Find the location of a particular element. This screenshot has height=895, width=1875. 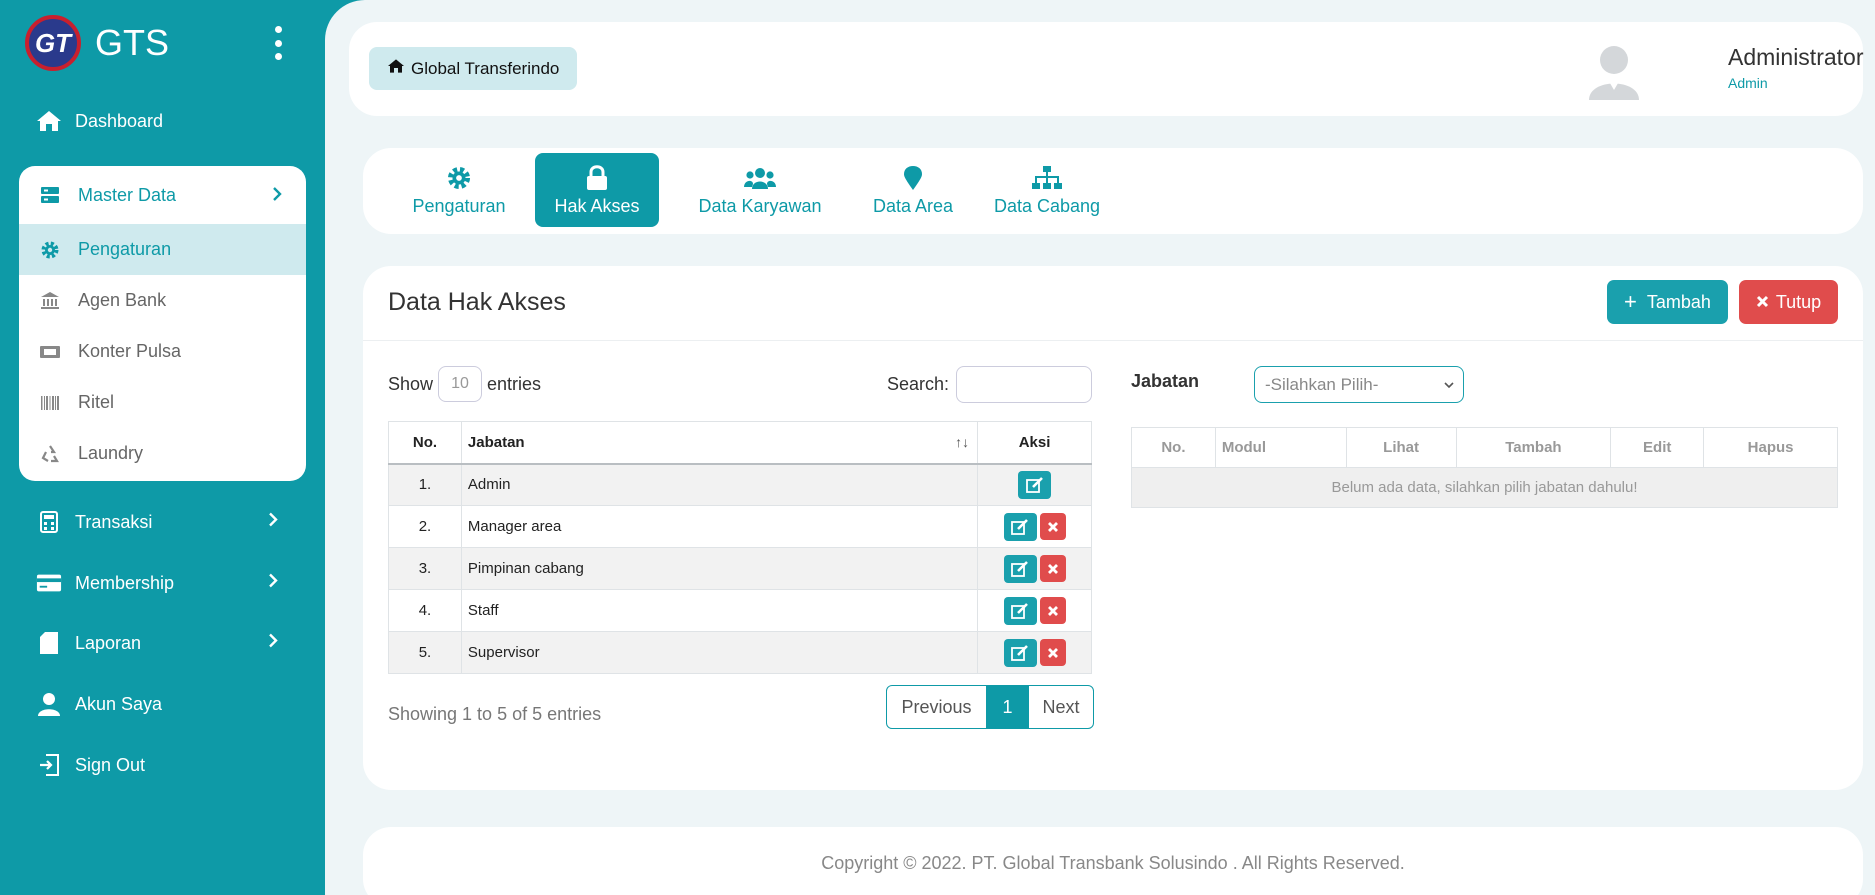

tambah-button: + Tambah is located at coordinates (1667, 302).